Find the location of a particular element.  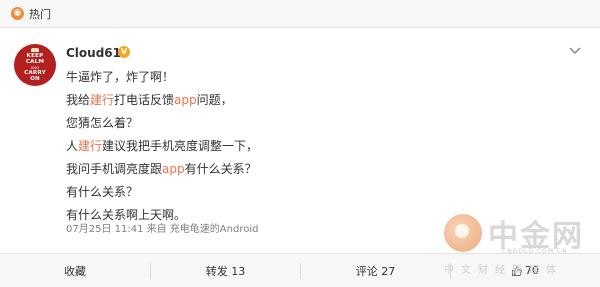

comment-button: 评论 27 is located at coordinates (375, 270).